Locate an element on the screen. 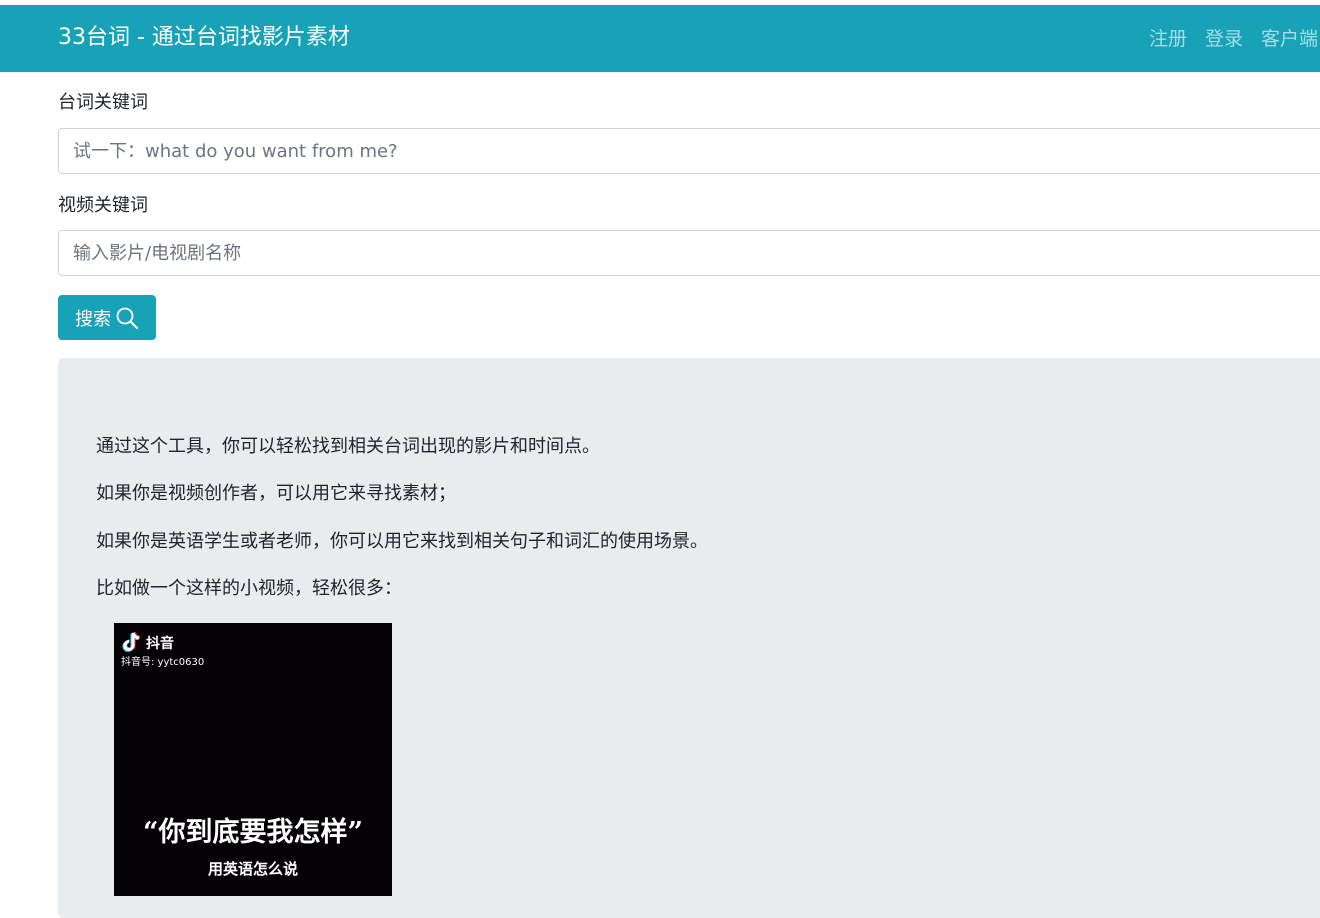  nav-links: 注册 登录 客户端 is located at coordinates (1233, 39).